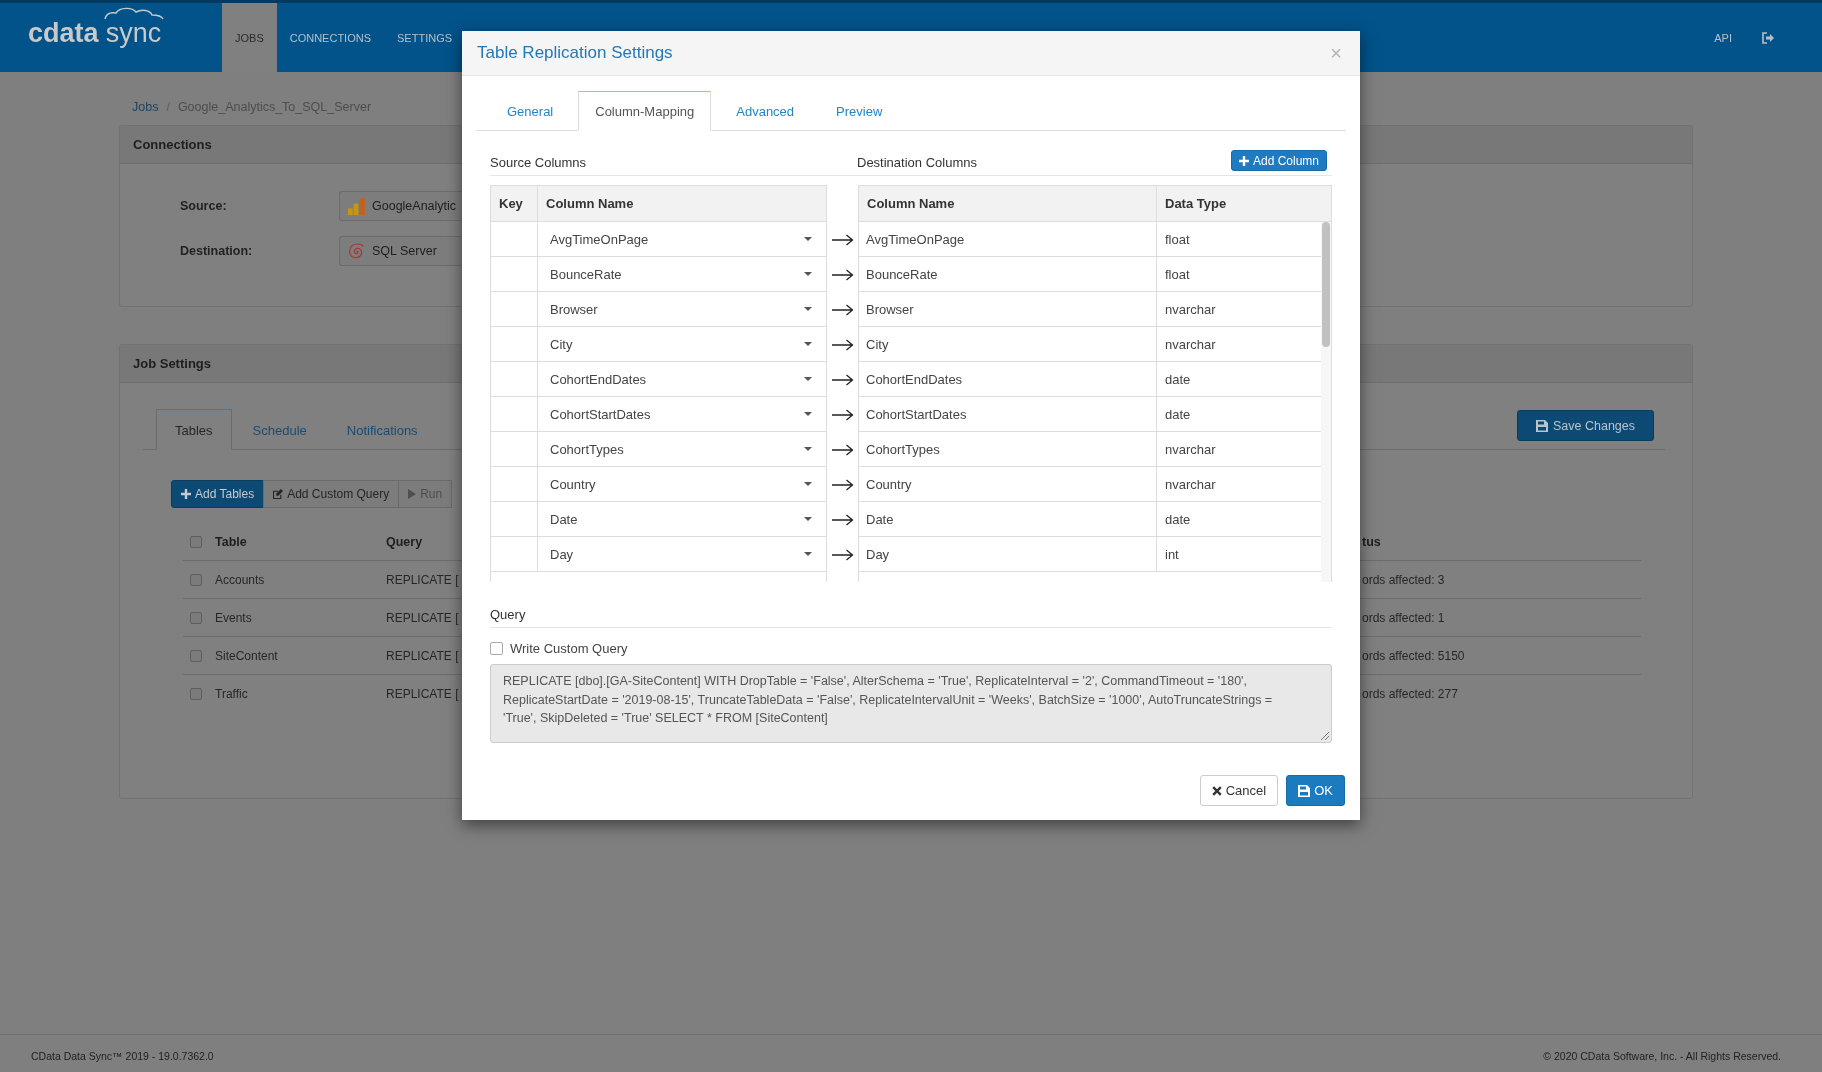 The image size is (1822, 1072). What do you see at coordinates (514, 203) in the screenshot?
I see `column-header: Key` at bounding box center [514, 203].